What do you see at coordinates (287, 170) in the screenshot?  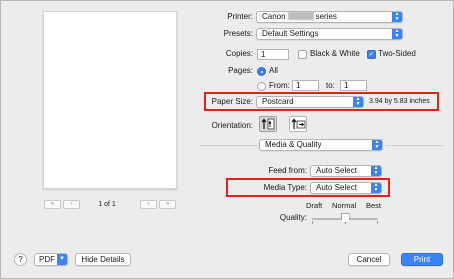 I see `feed-from-label: Feed from:` at bounding box center [287, 170].